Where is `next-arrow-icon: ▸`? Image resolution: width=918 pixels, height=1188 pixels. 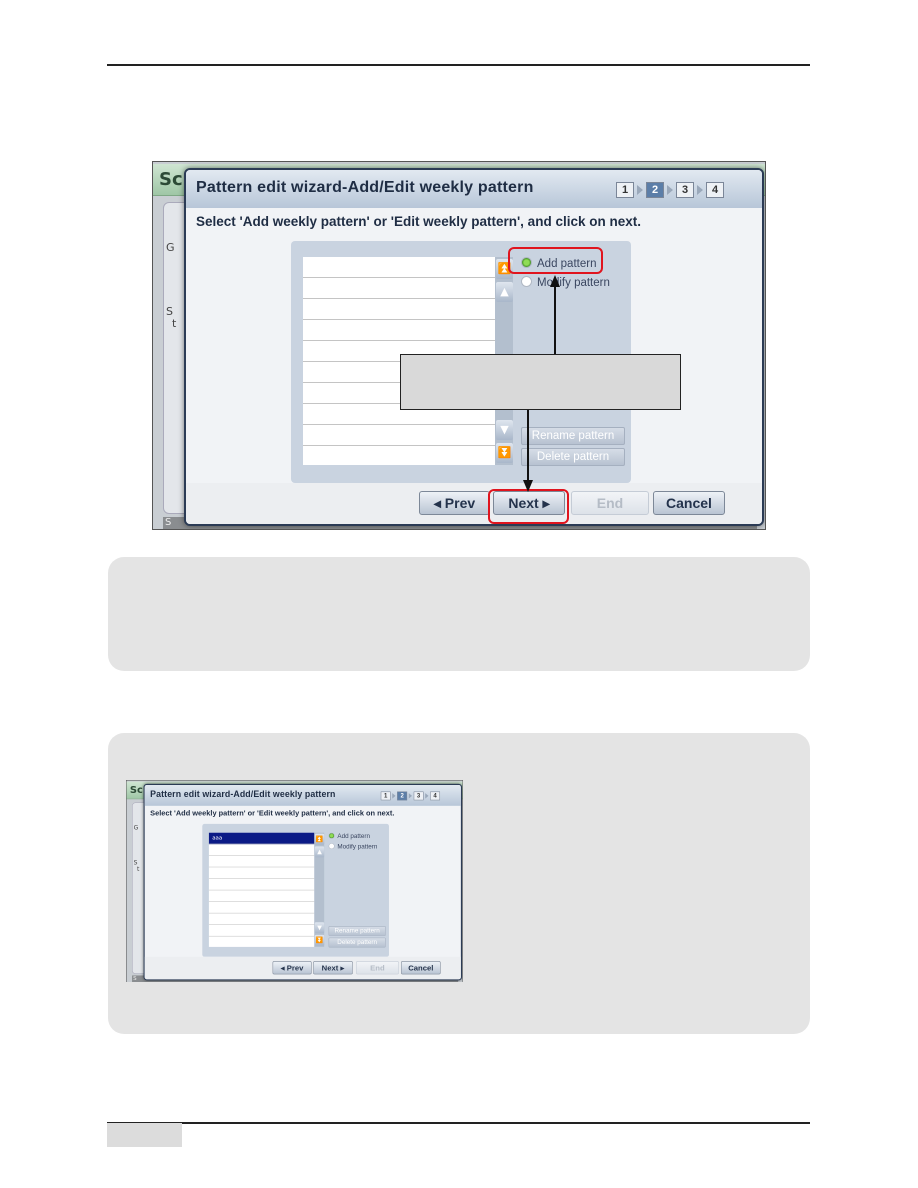 next-arrow-icon: ▸ is located at coordinates (341, 968).